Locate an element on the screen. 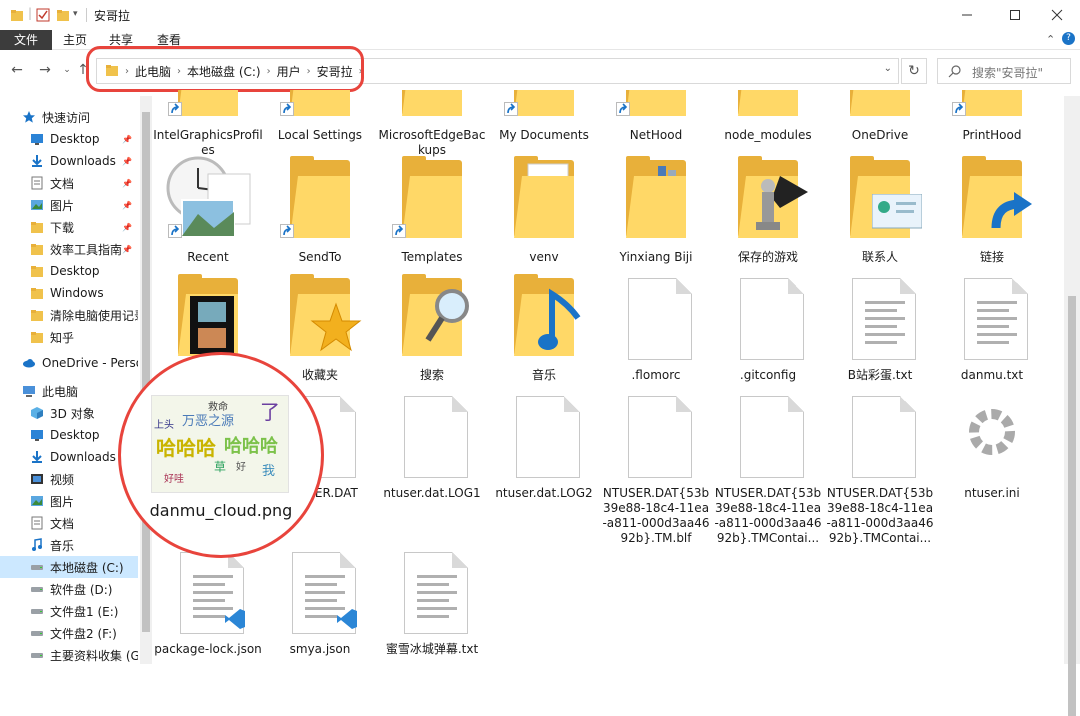 This screenshot has height=716, width=1080. sidebar-item: 文档 📌 is located at coordinates (69, 183).